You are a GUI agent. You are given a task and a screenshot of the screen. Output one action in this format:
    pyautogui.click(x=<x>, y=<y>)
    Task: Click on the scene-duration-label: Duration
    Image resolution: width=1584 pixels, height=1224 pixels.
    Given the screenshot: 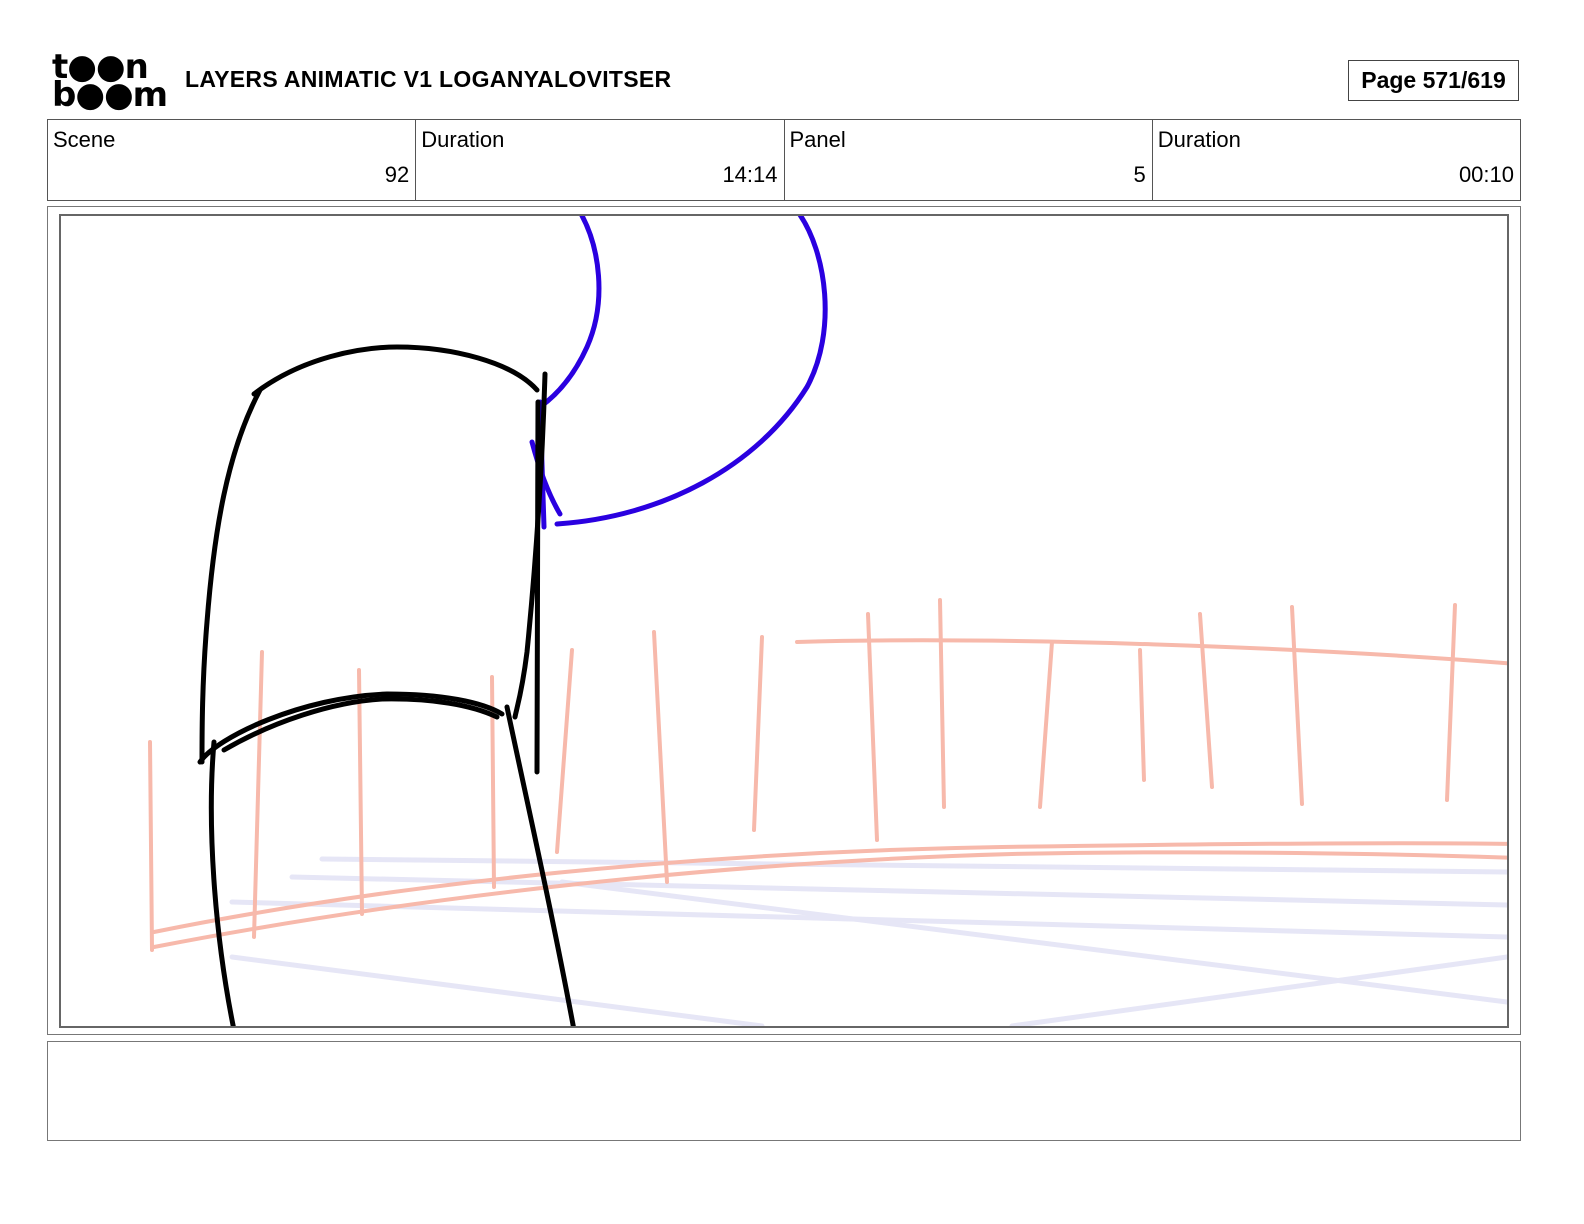 What is the action you would take?
    pyautogui.click(x=463, y=139)
    